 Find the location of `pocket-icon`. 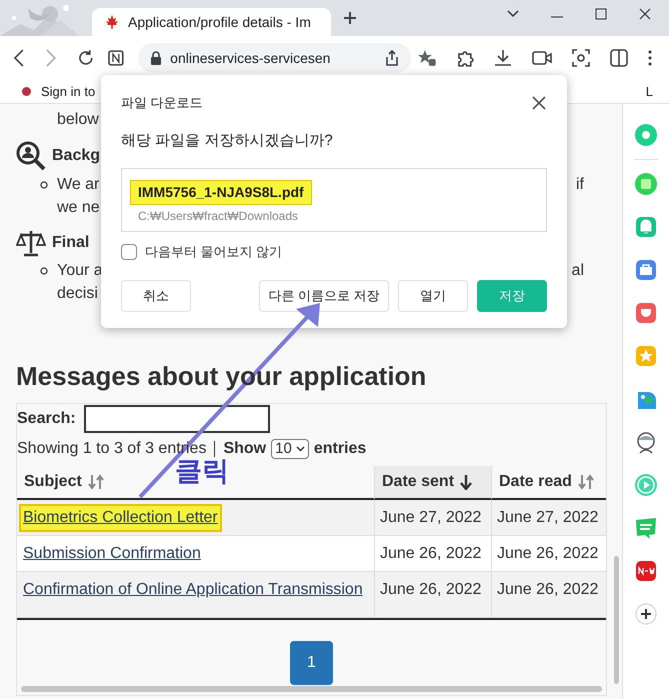

pocket-icon is located at coordinates (646, 313).